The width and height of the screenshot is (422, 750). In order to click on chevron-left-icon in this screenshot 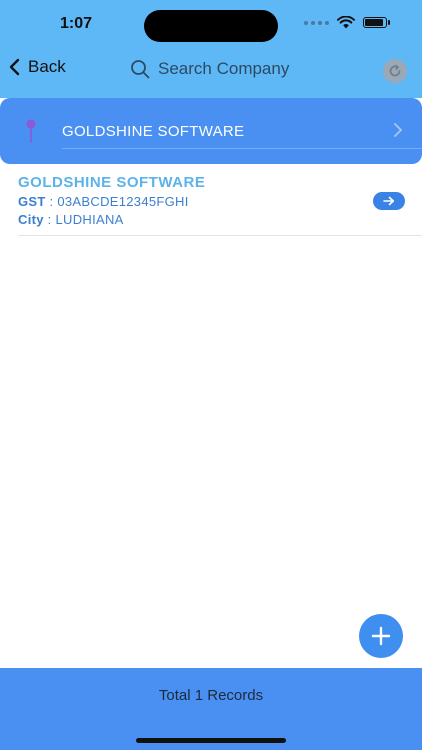, I will do `click(14, 67)`.